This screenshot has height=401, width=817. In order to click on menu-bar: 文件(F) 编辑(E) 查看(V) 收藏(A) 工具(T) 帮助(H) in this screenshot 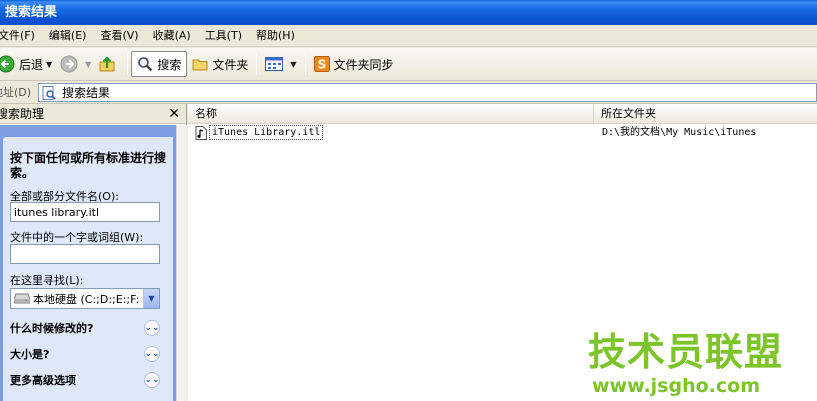, I will do `click(408, 36)`.